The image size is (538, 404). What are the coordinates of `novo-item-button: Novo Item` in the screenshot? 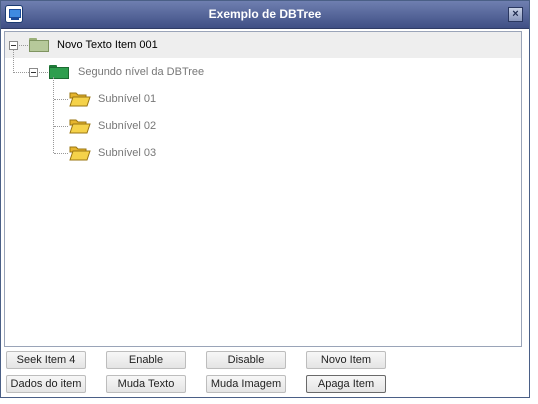 It's located at (346, 360).